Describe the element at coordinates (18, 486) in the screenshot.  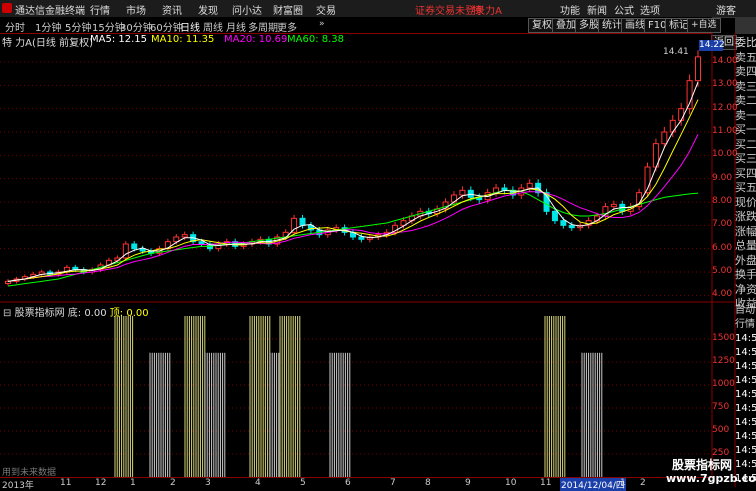
I see `x-tick: 2013年` at that location.